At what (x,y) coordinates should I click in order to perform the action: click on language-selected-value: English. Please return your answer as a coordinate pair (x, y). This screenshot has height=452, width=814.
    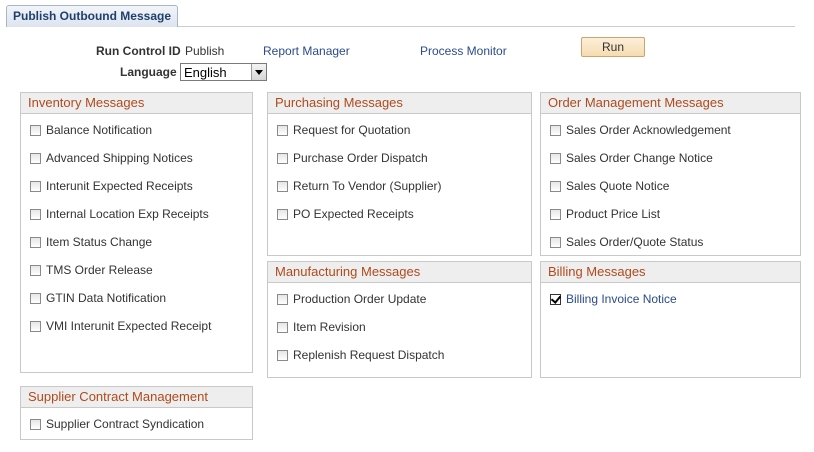
    Looking at the image, I should click on (205, 72).